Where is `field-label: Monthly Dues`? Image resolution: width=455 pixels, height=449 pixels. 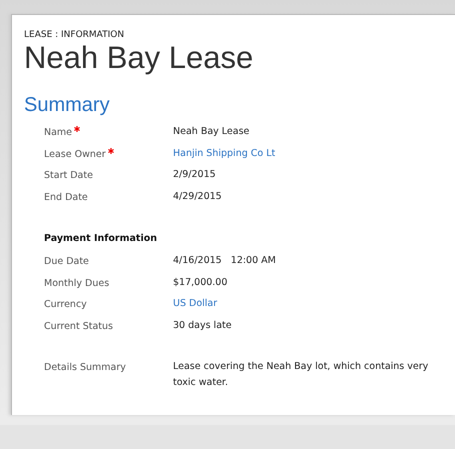
field-label: Monthly Dues is located at coordinates (77, 283).